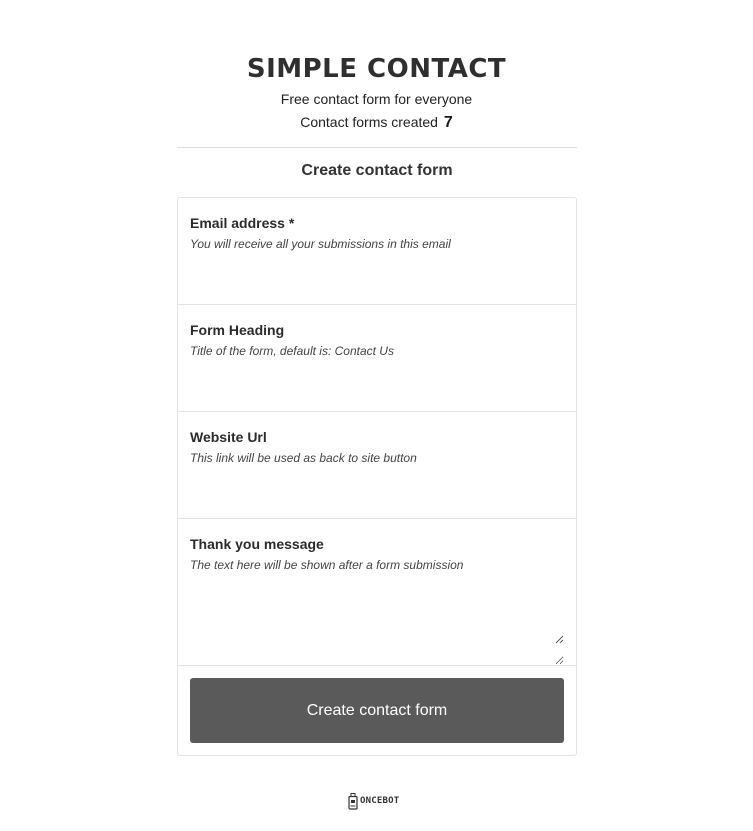 This screenshot has width=753, height=831. I want to click on email-input, so click(377, 276).